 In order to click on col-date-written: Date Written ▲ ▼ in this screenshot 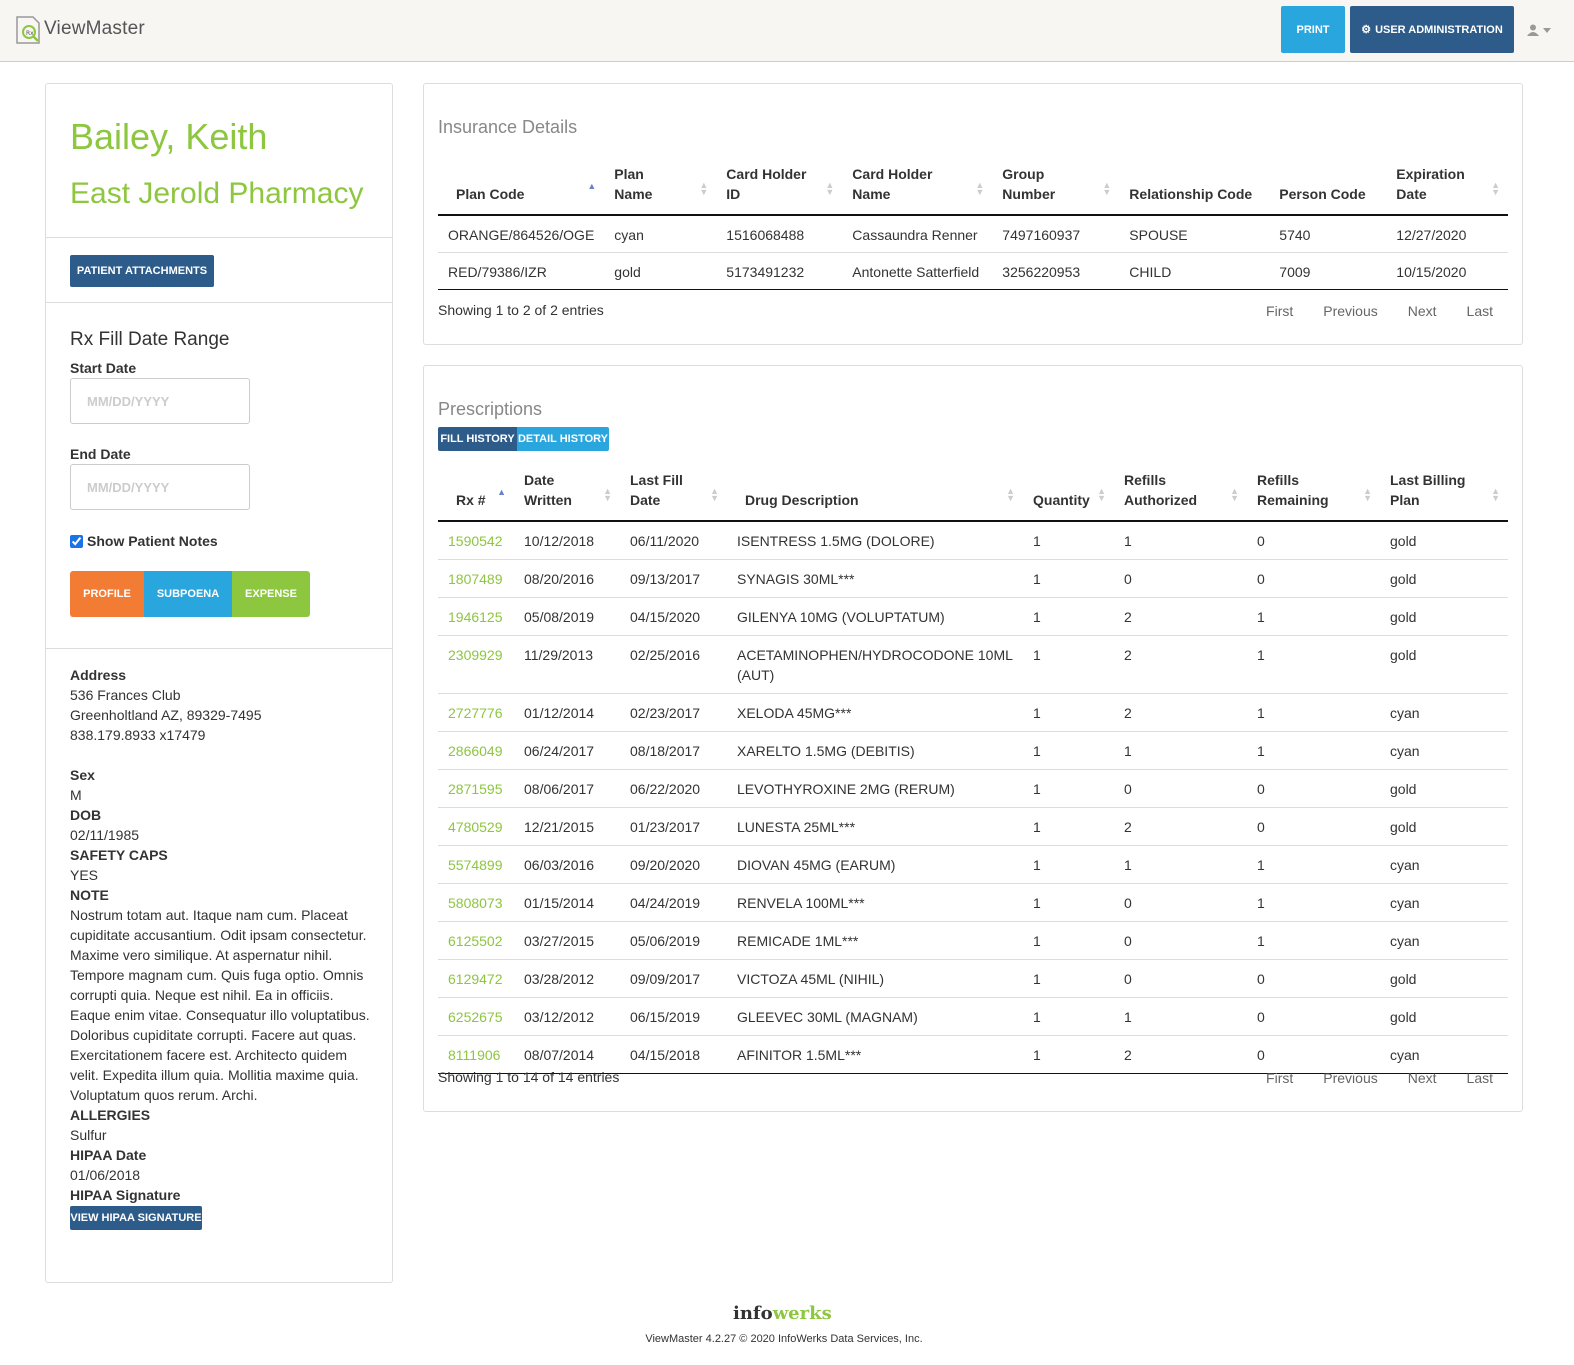, I will do `click(567, 496)`.